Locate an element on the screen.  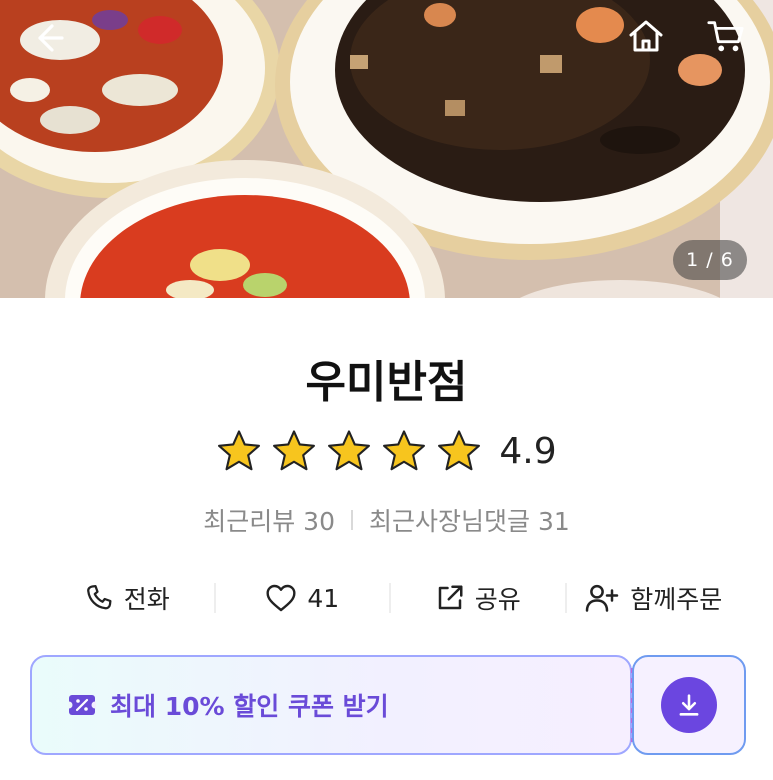
cart-icon is located at coordinates (725, 36).